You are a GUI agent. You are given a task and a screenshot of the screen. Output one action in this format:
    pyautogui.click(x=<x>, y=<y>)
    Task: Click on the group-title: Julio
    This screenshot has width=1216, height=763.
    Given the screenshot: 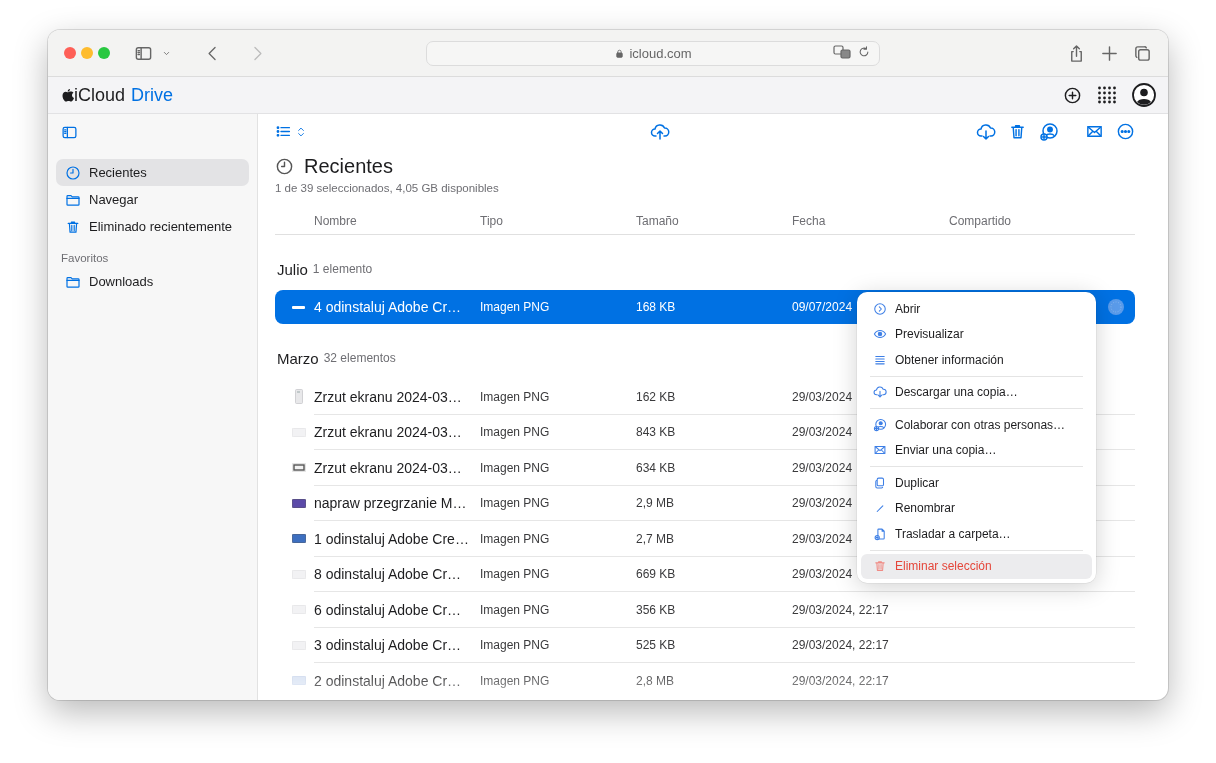 What is the action you would take?
    pyautogui.click(x=292, y=269)
    